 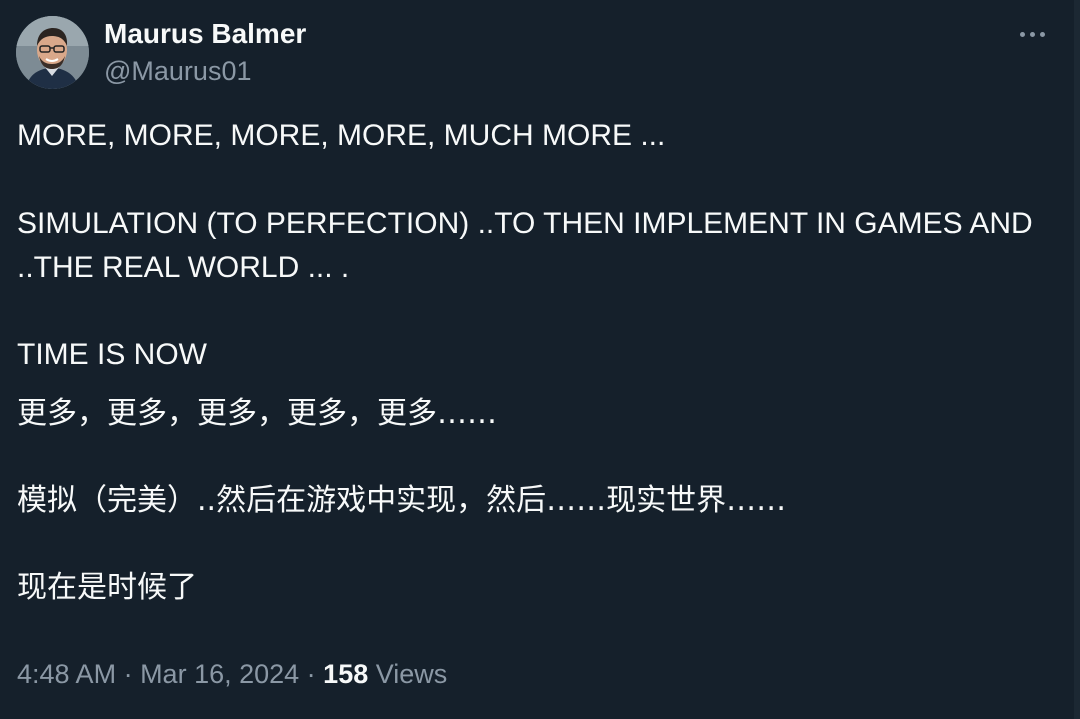 What do you see at coordinates (183, 267) in the screenshot?
I see `tweet-text-line: ..THE REAL WORLD ... .` at bounding box center [183, 267].